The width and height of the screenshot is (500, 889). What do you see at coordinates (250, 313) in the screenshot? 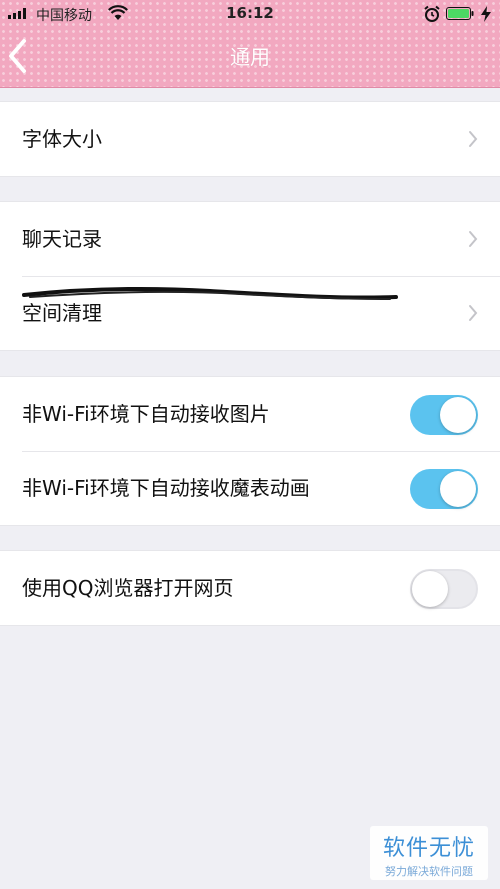
I see `space-cleanup-row: 空间清理` at bounding box center [250, 313].